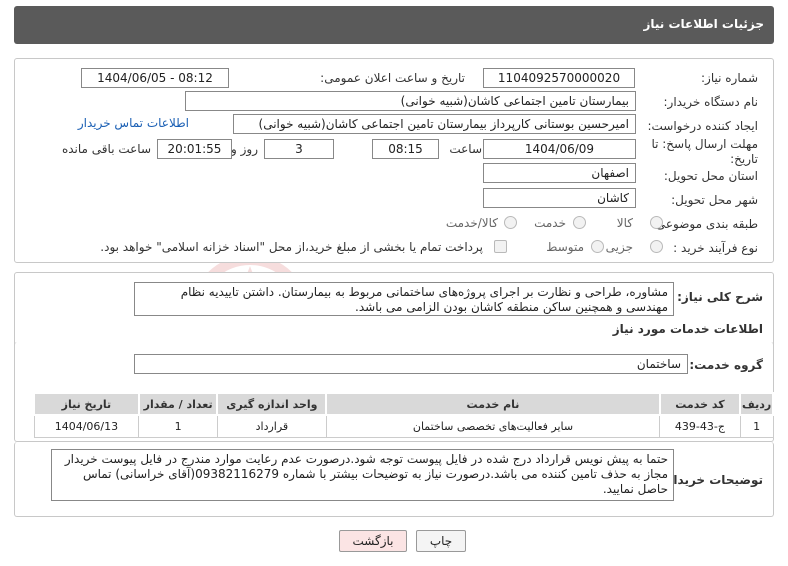 The height and width of the screenshot is (566, 788). What do you see at coordinates (493, 426) in the screenshot?
I see `cell-service-name: سایر فعالیت‌های تخصصی ساختمان` at bounding box center [493, 426].